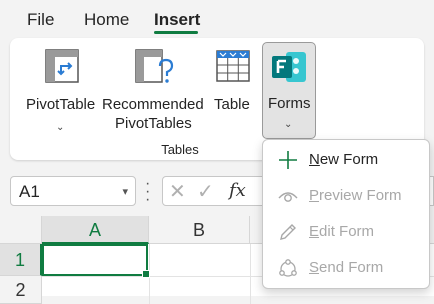 This screenshot has height=304, width=434. I want to click on more-options-icon: · · ·, so click(147, 192).